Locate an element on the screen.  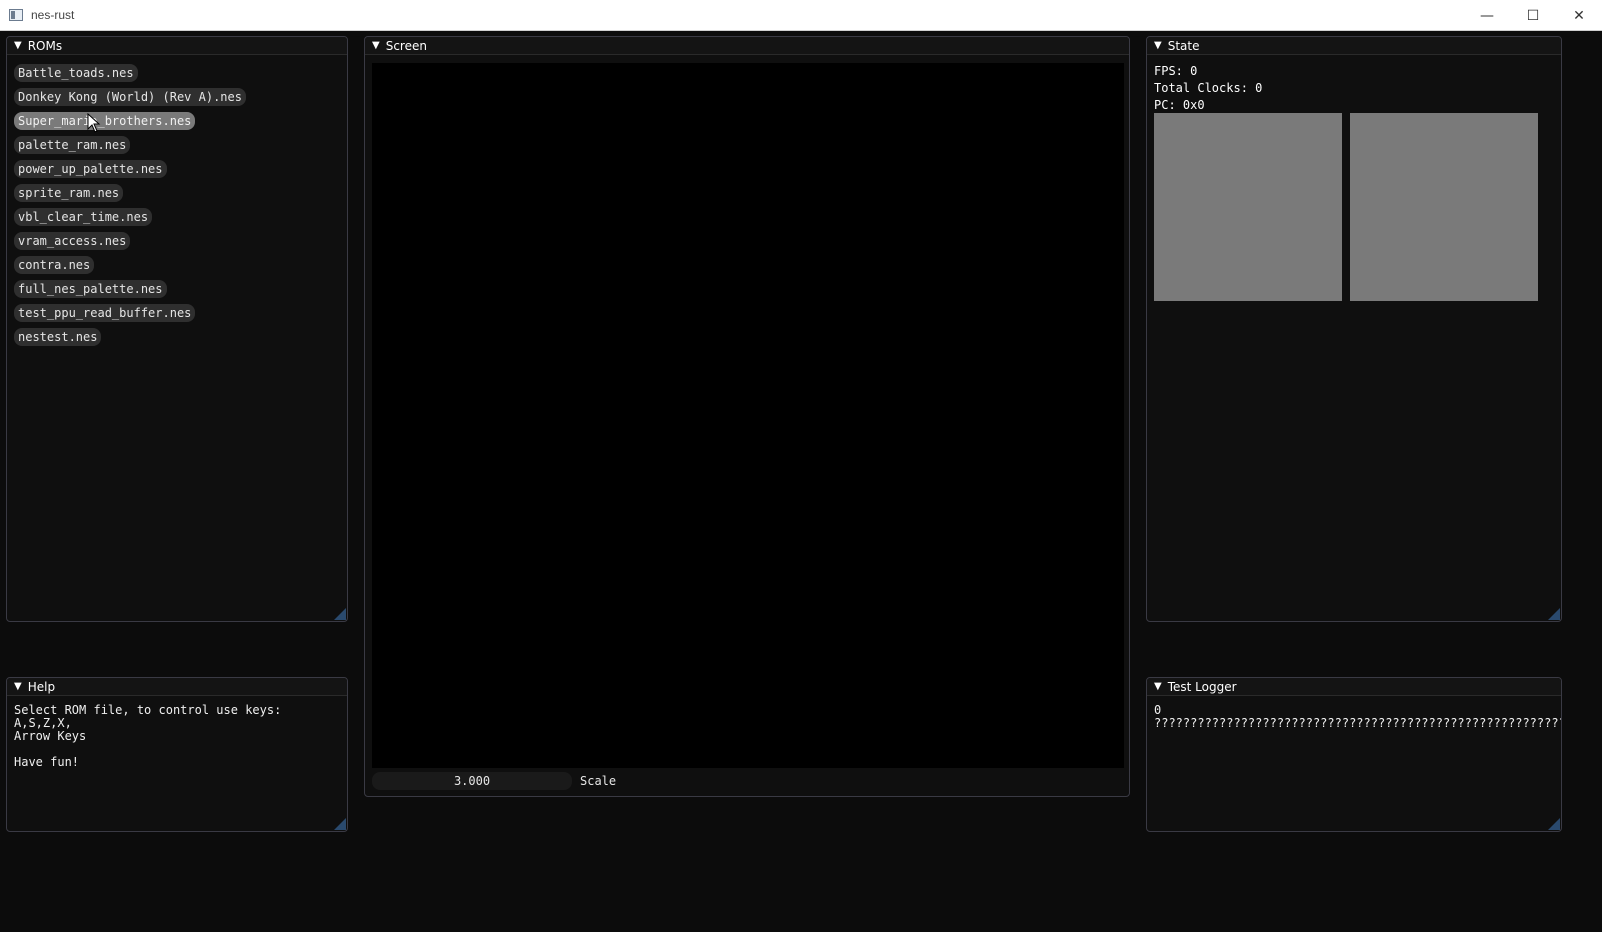
state-panel-header: ▼ State is located at coordinates (1354, 46).